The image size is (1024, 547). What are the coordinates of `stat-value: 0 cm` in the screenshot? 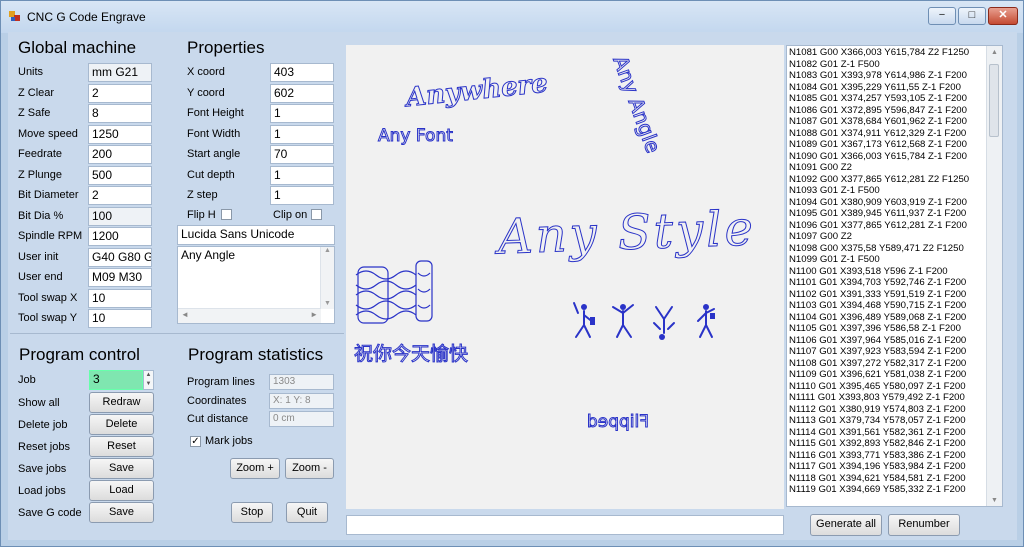 It's located at (301, 419).